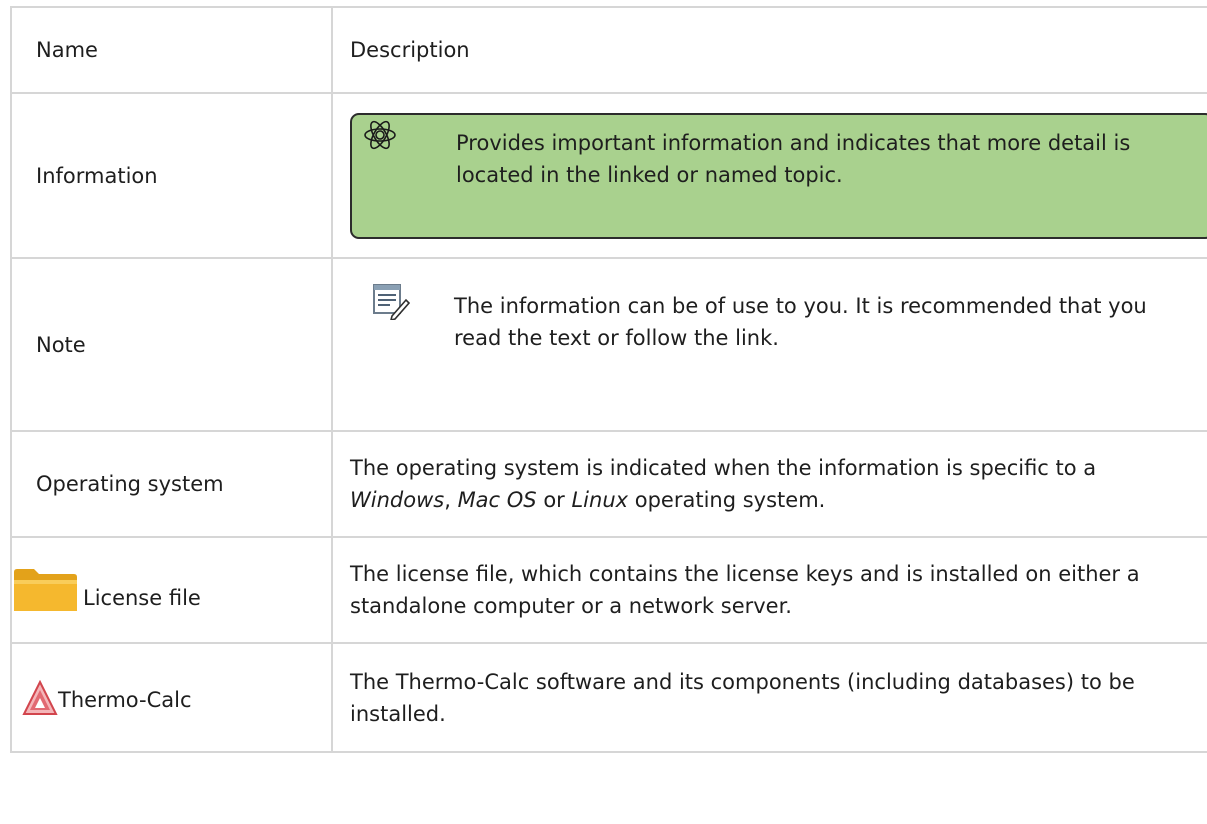  Describe the element at coordinates (171, 175) in the screenshot. I see `row-name: Information` at that location.